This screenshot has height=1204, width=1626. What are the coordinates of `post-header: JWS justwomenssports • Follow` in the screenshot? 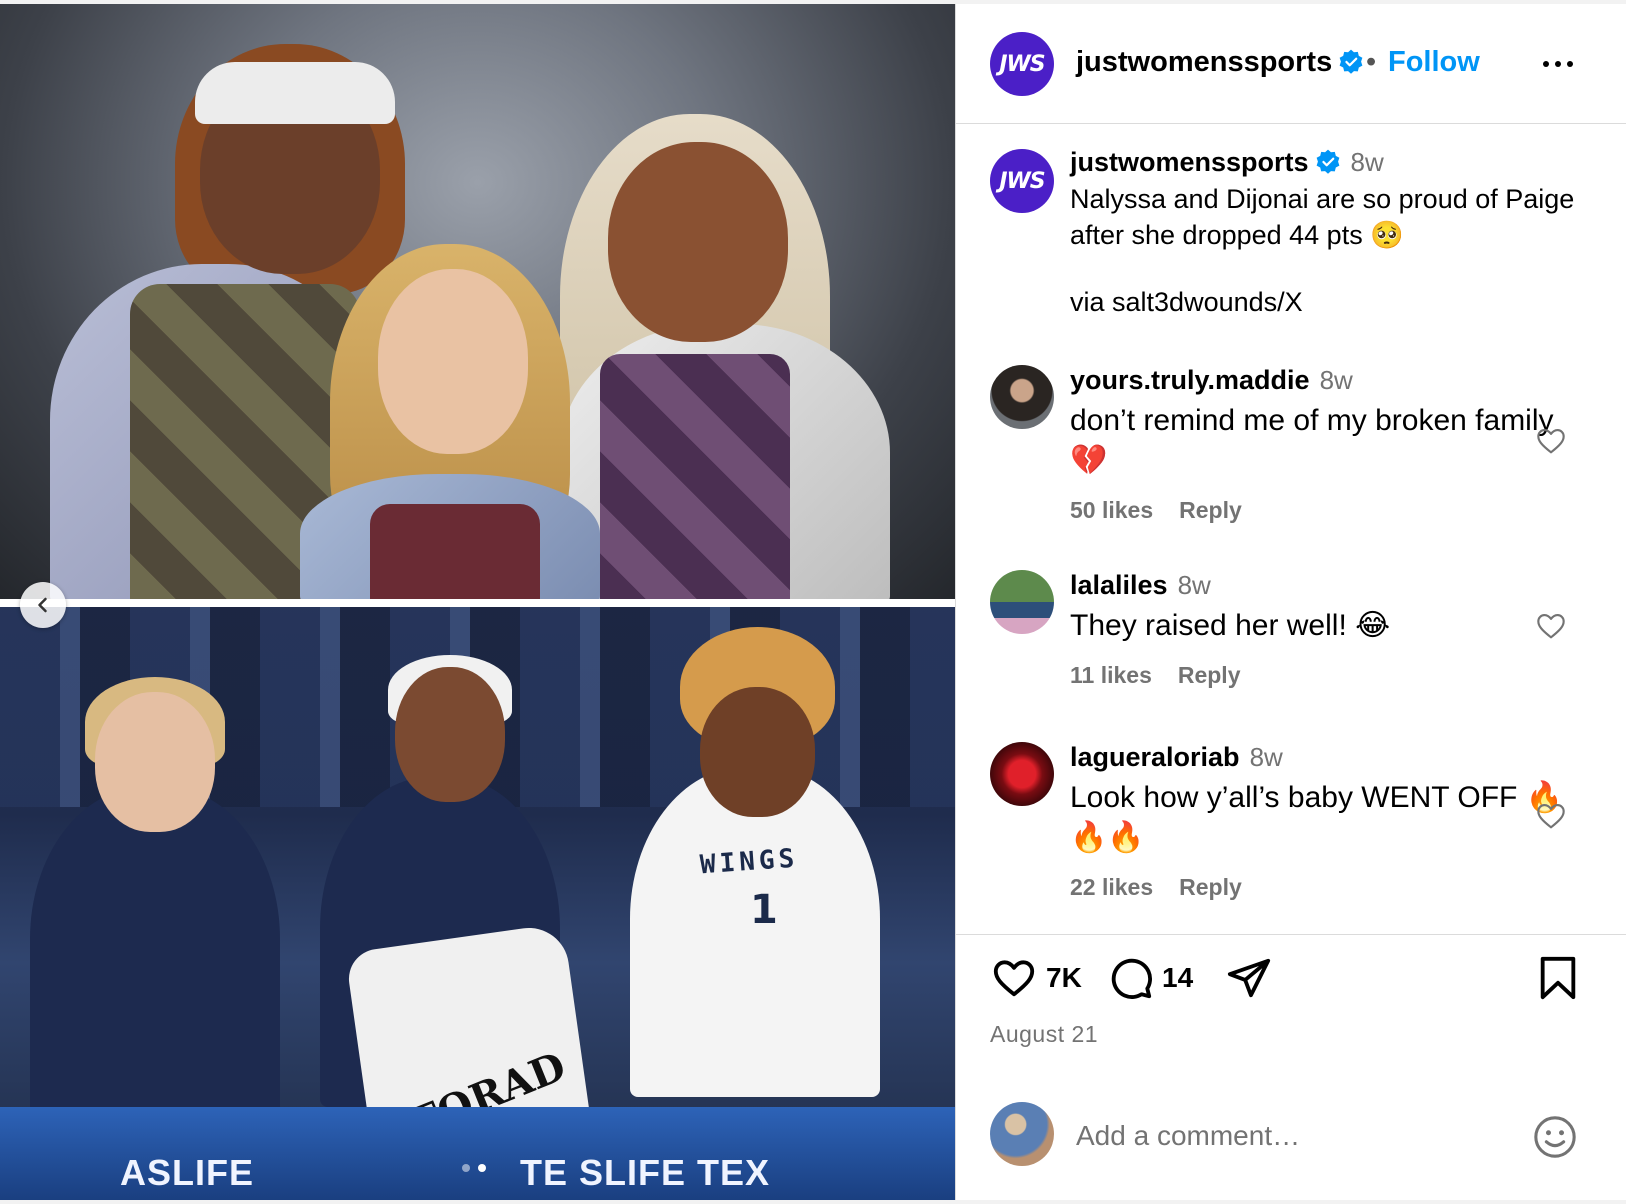 It's located at (1291, 64).